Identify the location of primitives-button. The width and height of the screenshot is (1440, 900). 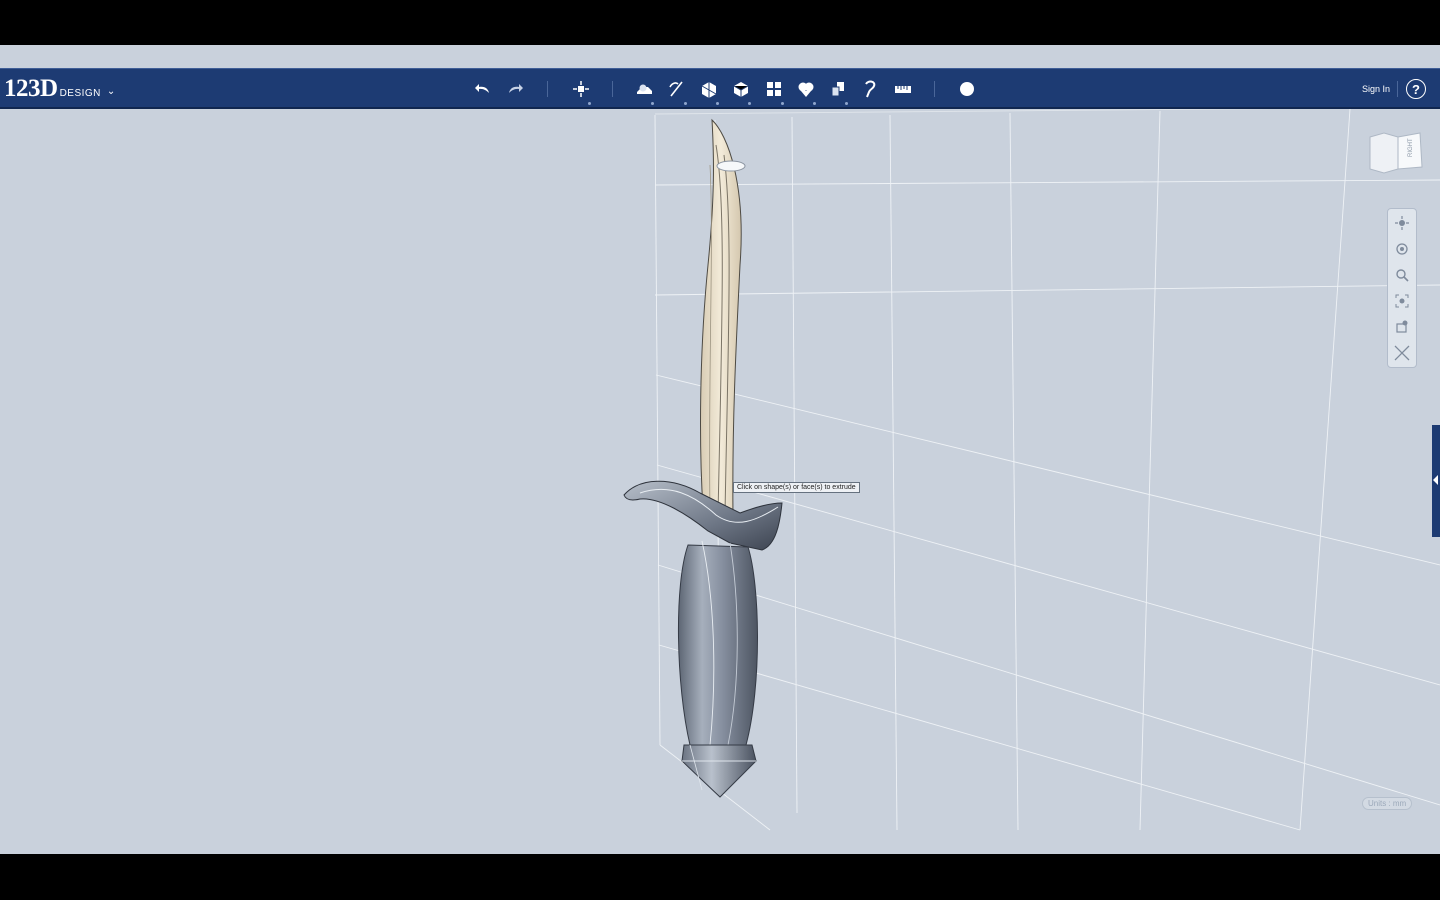
(644, 91).